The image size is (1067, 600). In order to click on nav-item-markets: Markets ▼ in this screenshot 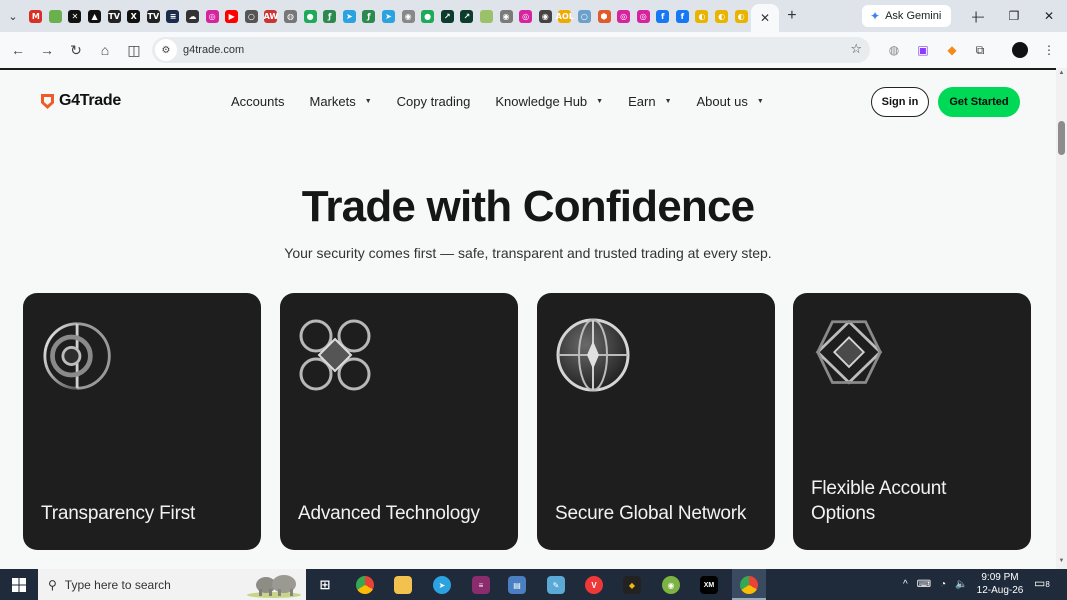, I will do `click(340, 101)`.